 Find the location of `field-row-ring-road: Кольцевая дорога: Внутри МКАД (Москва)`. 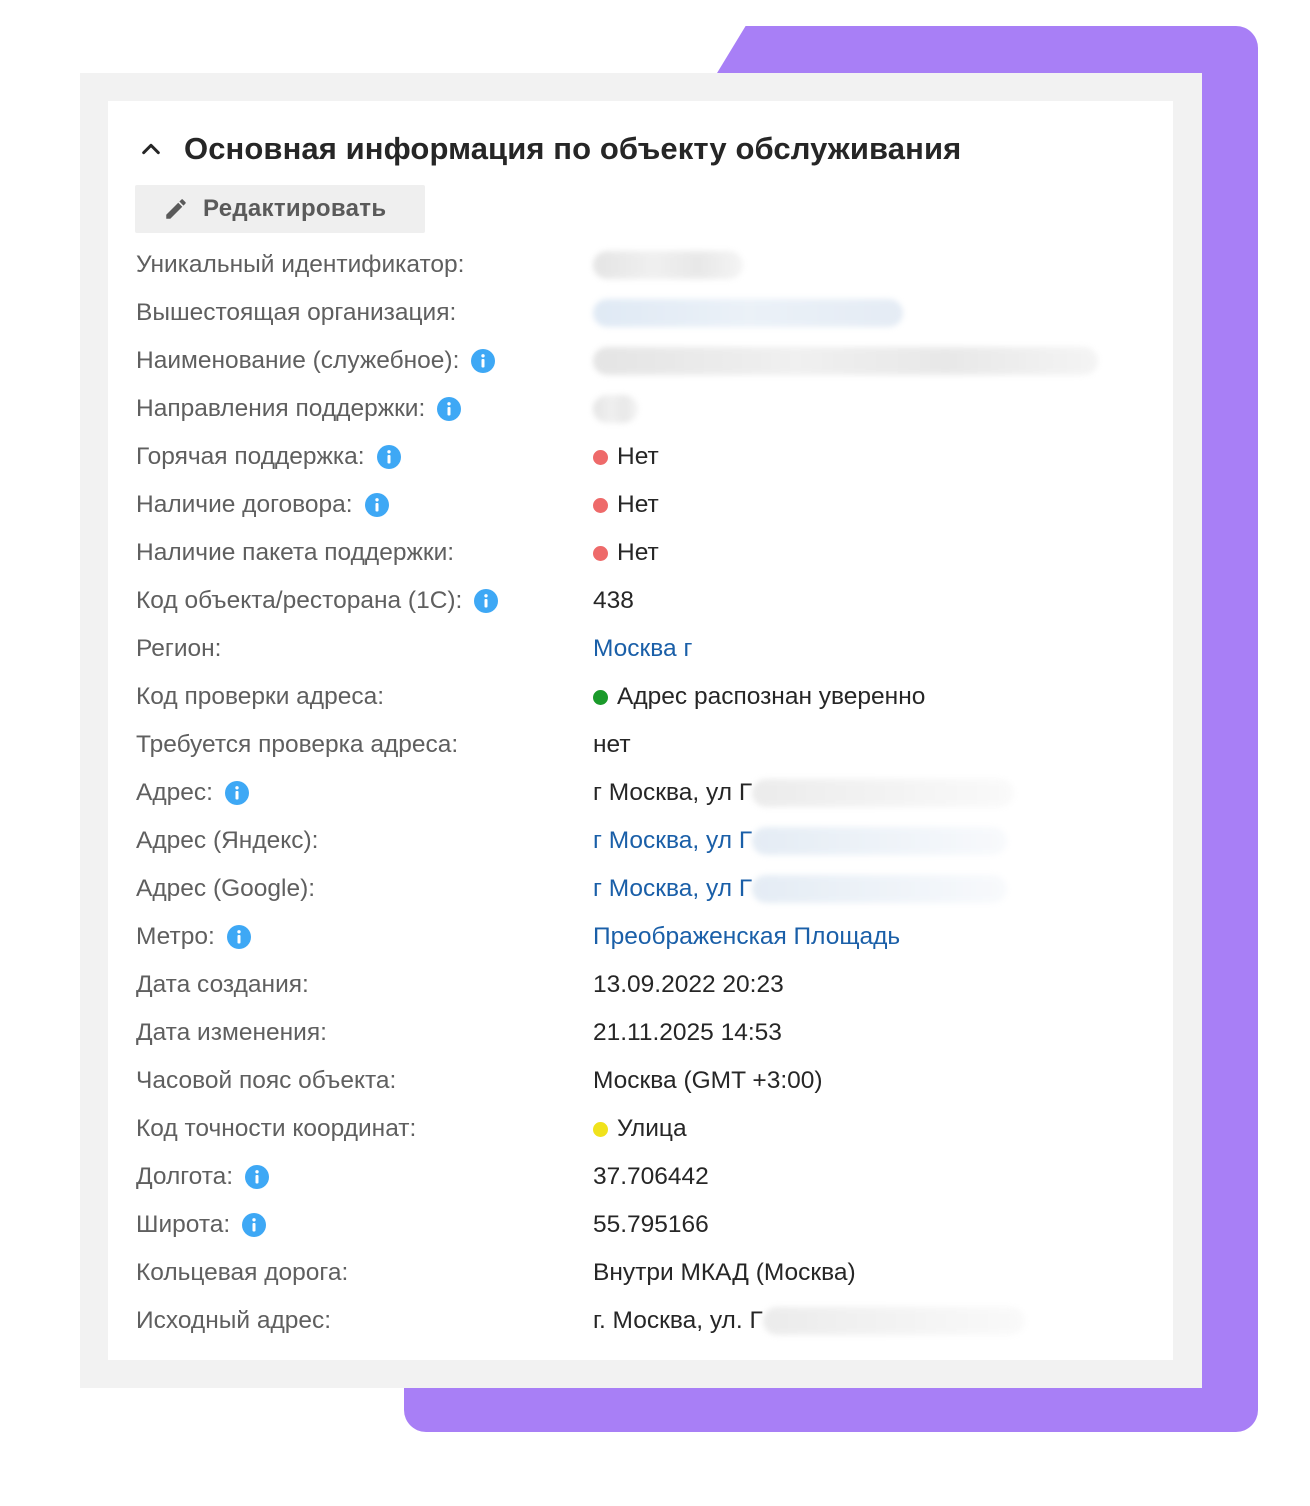

field-row-ring-road: Кольцевая дорога: Внутри МКАД (Москва) is located at coordinates (636, 1273).